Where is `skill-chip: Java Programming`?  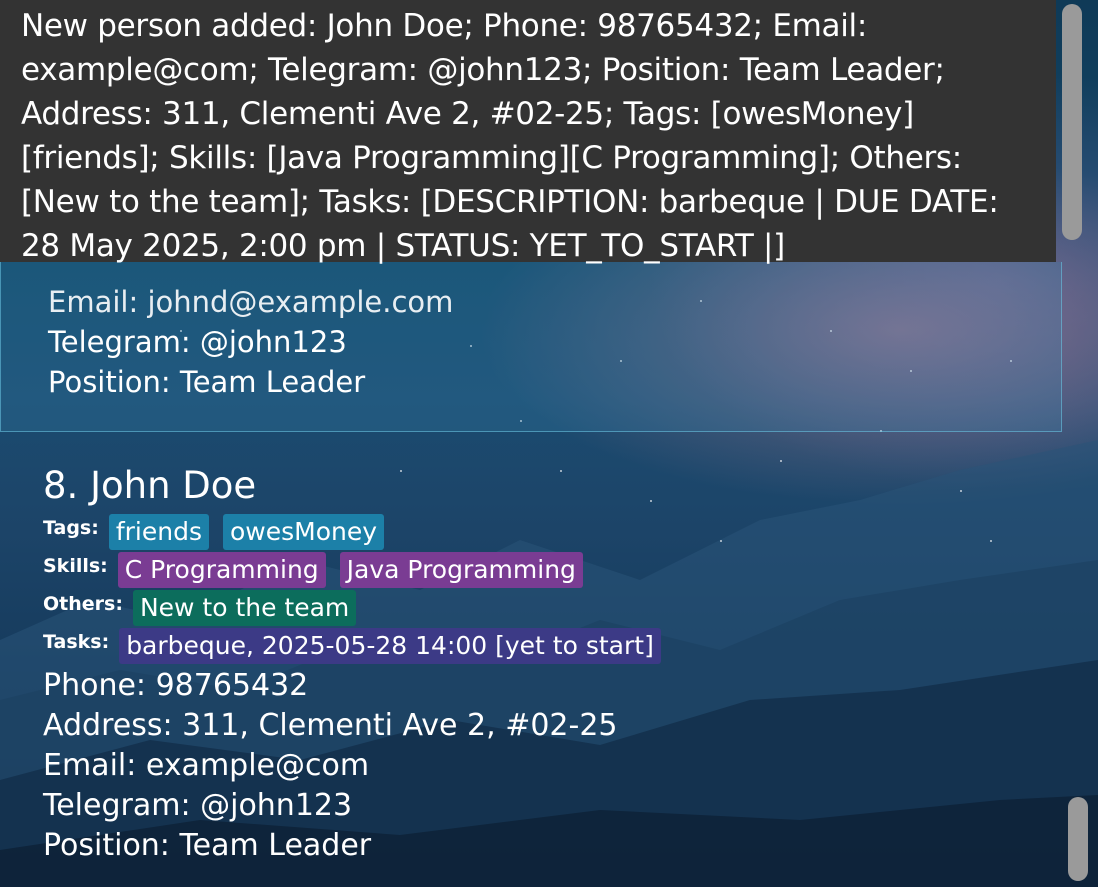 skill-chip: Java Programming is located at coordinates (461, 570).